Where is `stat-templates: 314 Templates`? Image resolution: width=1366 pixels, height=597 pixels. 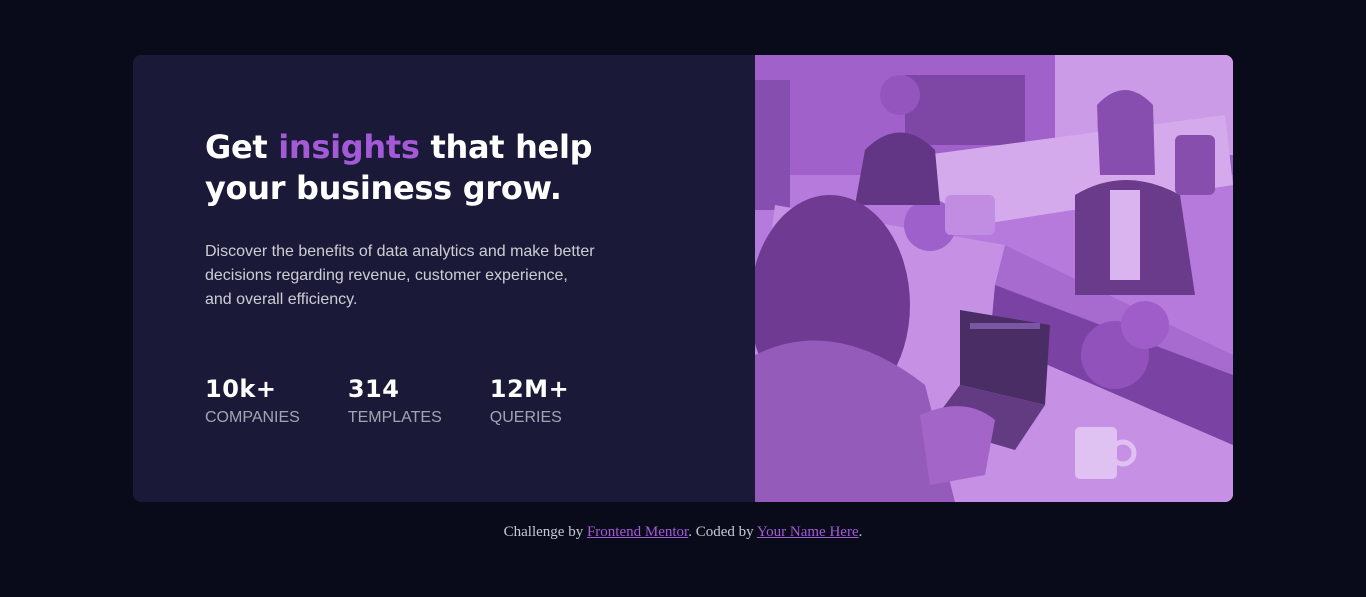
stat-templates: 314 Templates is located at coordinates (395, 401).